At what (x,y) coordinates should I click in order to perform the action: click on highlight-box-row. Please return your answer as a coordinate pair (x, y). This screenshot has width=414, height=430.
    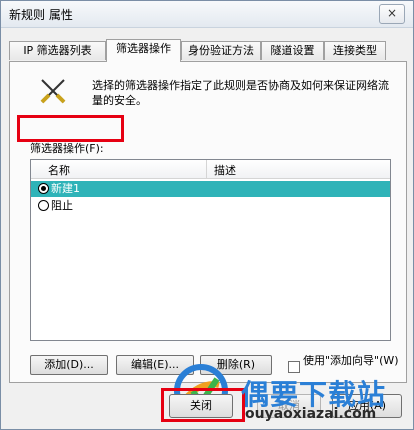
    Looking at the image, I should click on (70, 128).